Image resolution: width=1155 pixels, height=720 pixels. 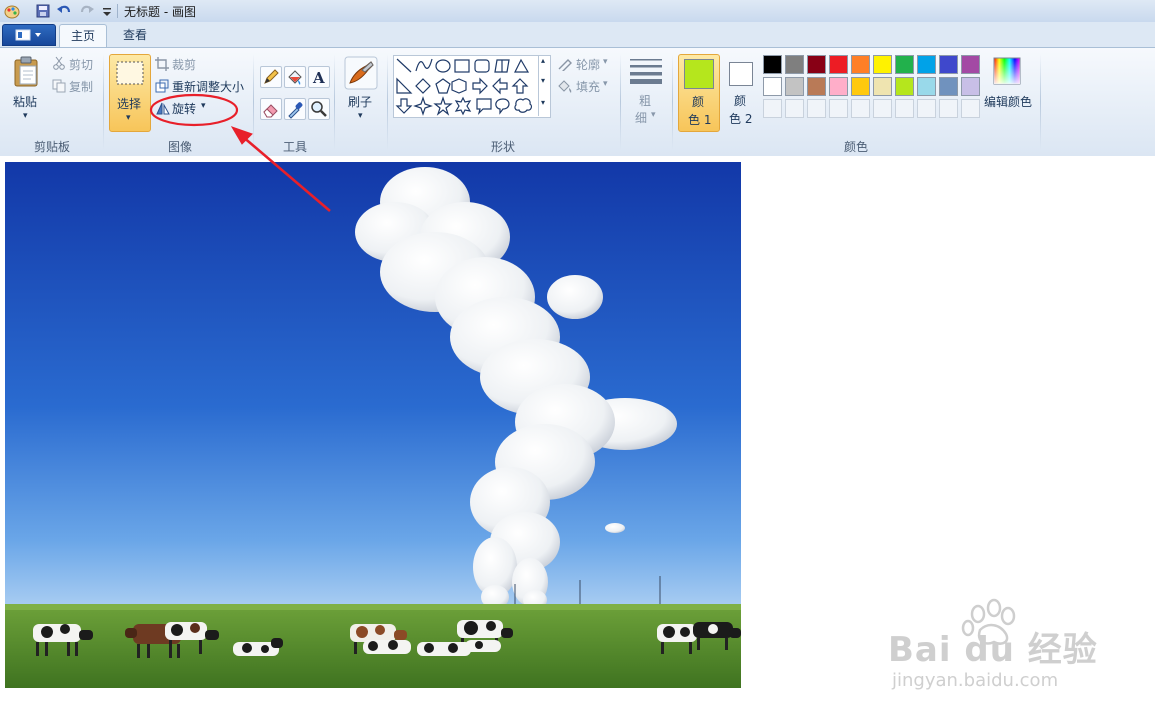 What do you see at coordinates (605, 62) in the screenshot?
I see `outline-dropdown-arrow: ▾` at bounding box center [605, 62].